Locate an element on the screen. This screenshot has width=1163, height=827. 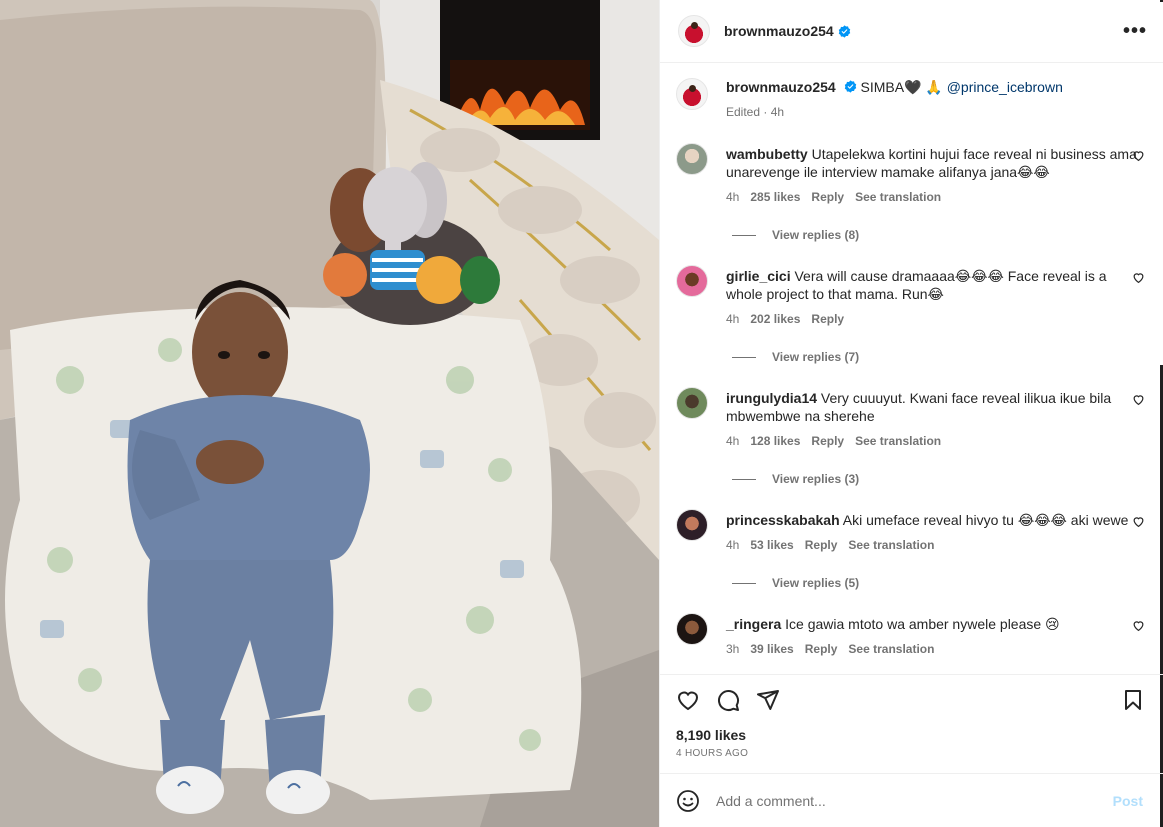
share-send-icon is located at coordinates (768, 700).